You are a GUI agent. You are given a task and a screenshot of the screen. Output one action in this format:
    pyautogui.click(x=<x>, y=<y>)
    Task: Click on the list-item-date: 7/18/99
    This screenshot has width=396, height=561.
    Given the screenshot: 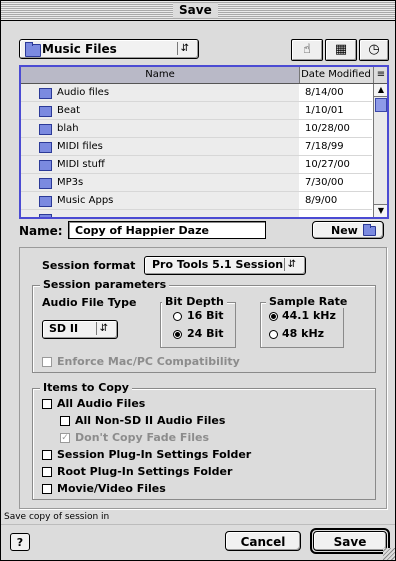 What is the action you would take?
    pyautogui.click(x=324, y=146)
    